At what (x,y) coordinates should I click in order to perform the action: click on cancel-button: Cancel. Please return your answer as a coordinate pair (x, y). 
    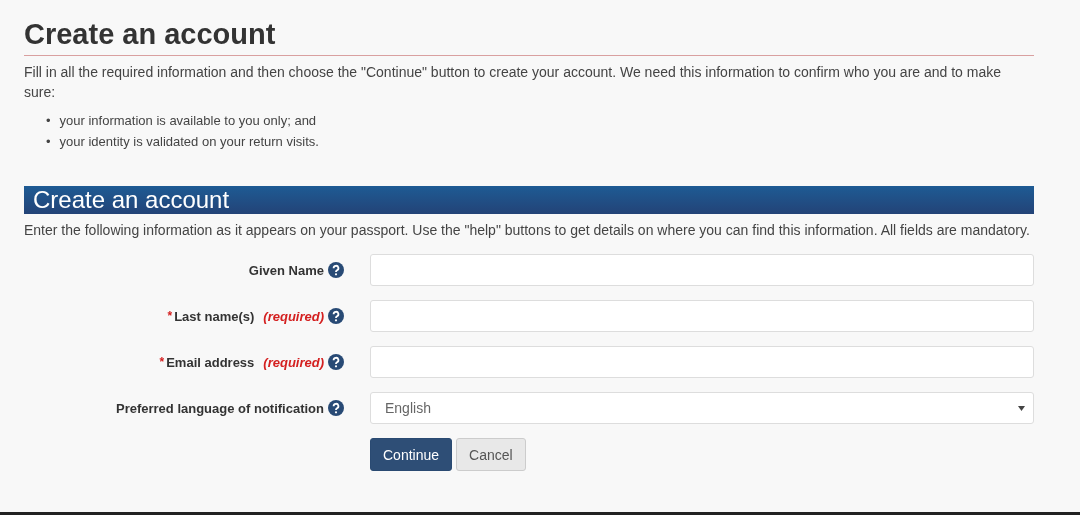
    Looking at the image, I should click on (491, 454).